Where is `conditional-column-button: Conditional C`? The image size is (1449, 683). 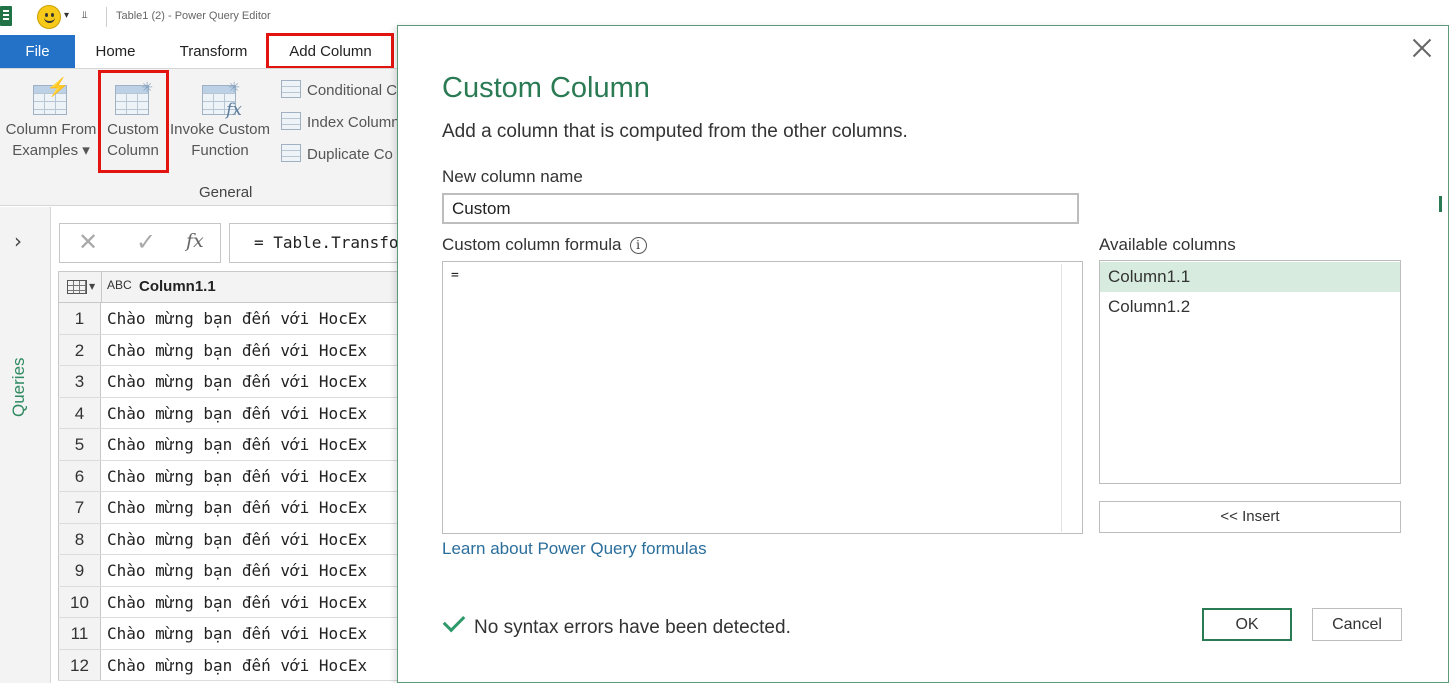 conditional-column-button: Conditional C is located at coordinates (339, 91).